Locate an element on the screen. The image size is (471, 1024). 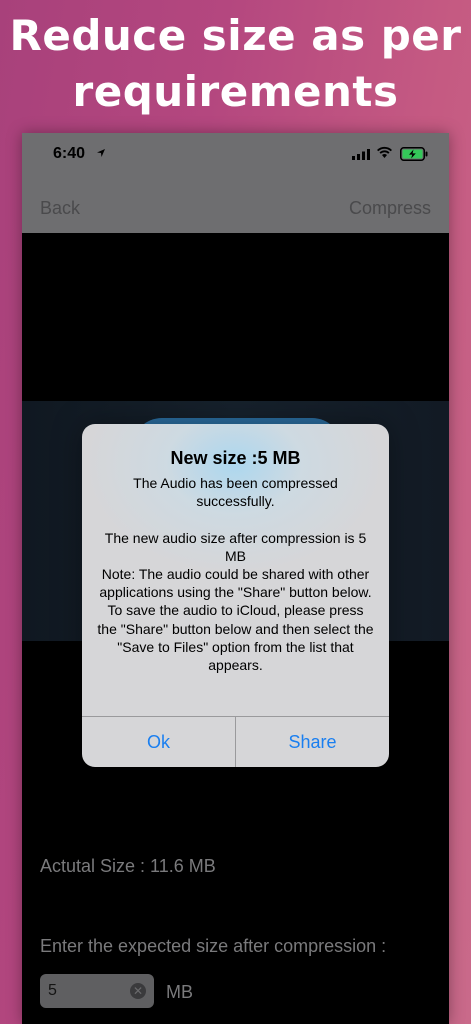
alert-title: New size :5 MB is located at coordinates (235, 458).